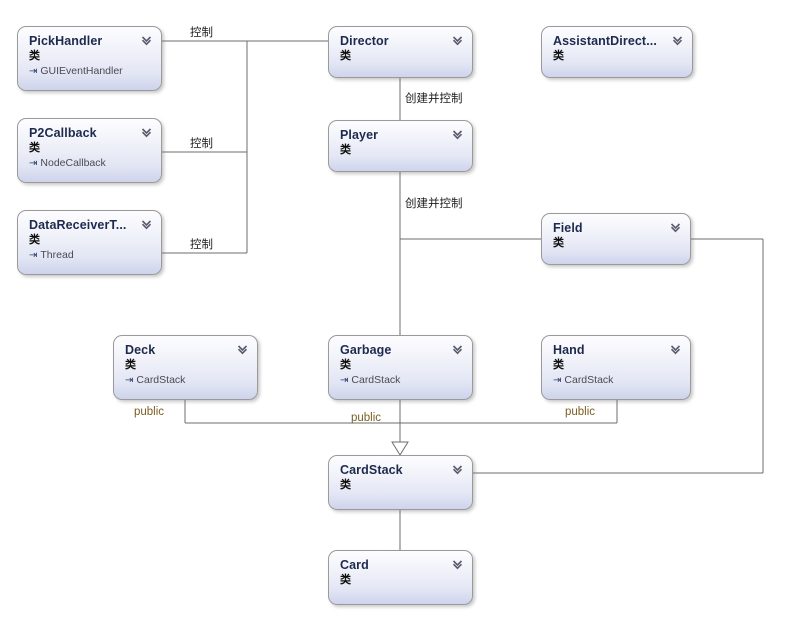  I want to click on class-node-body: AssistantDirect... 类, so click(617, 55).